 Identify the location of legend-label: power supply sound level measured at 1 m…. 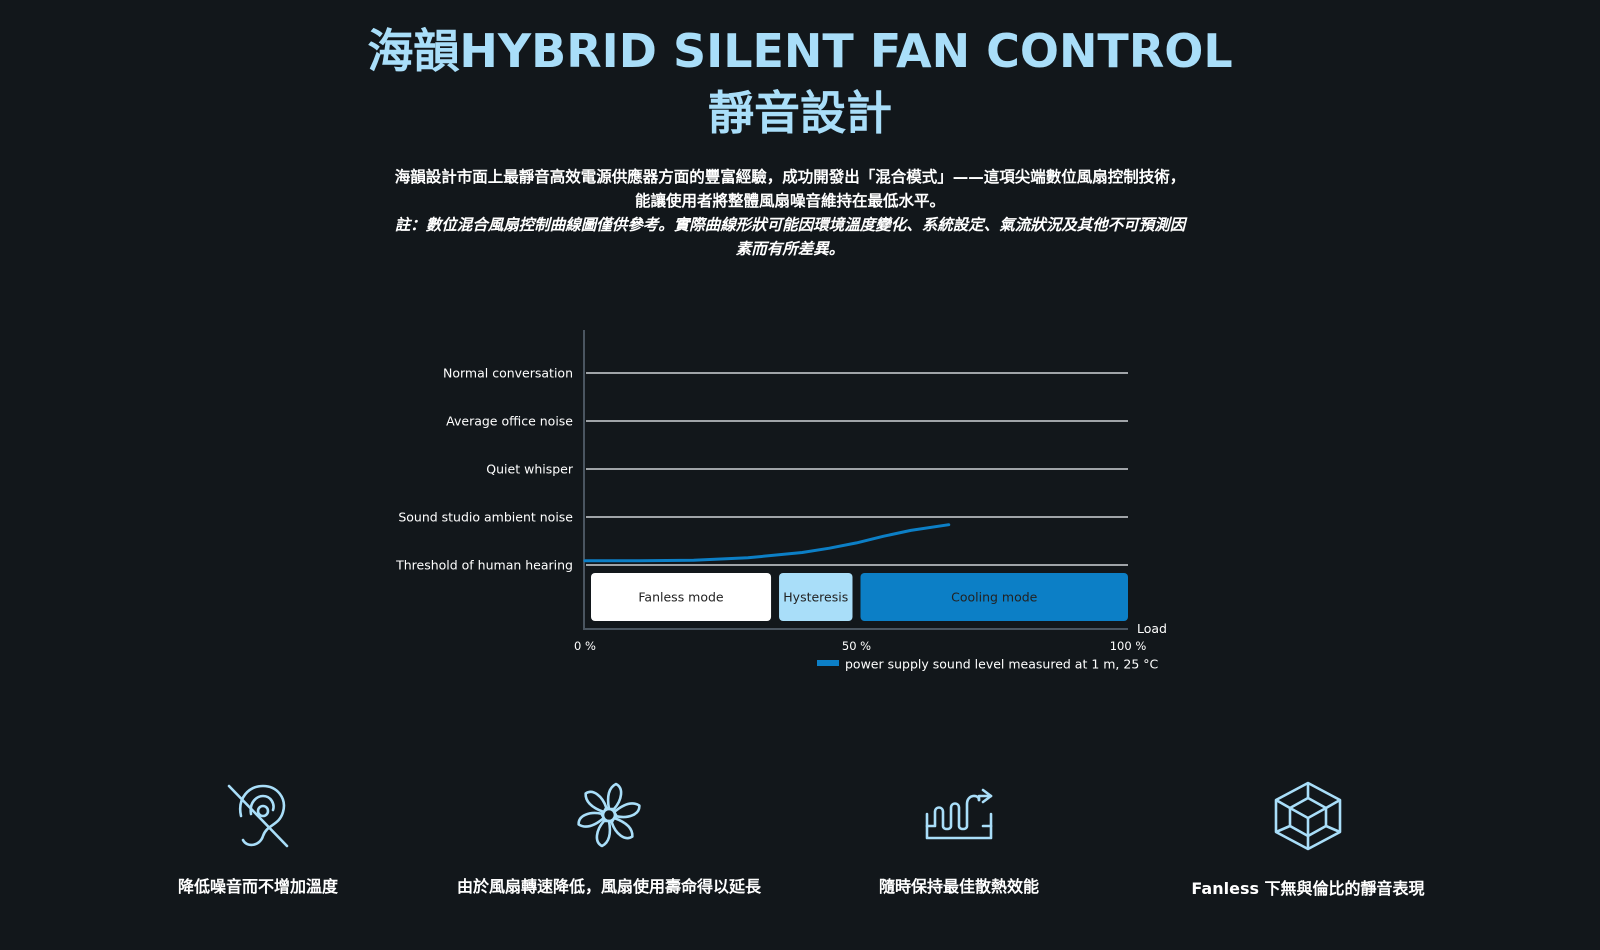
(1002, 664).